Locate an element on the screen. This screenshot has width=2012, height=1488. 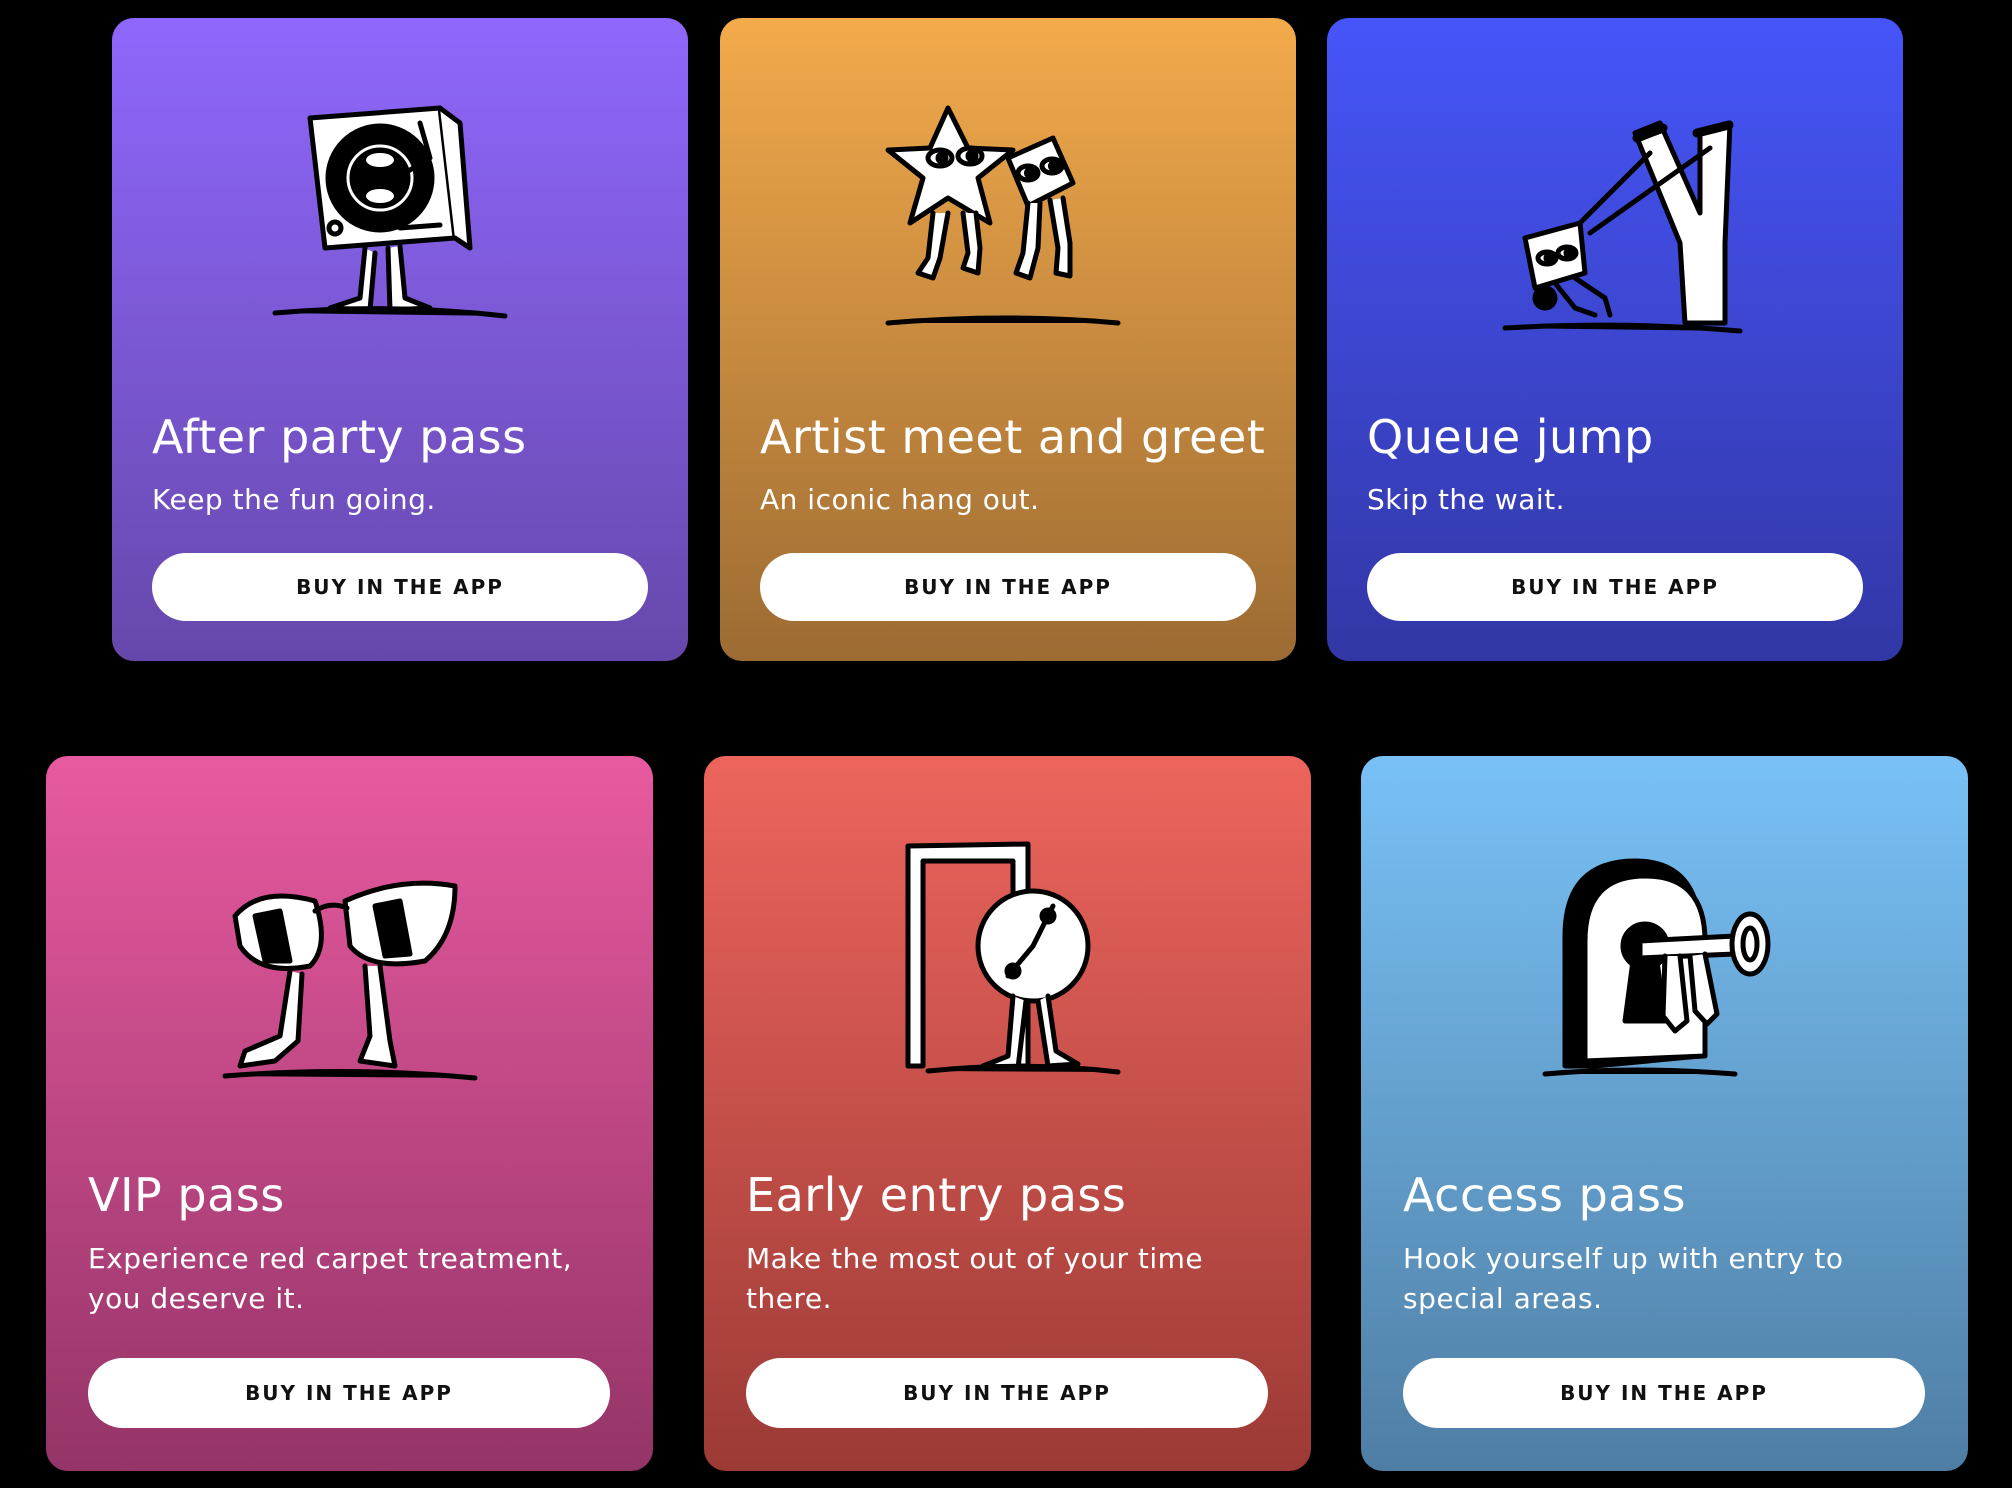
card-title: After party pass is located at coordinates (339, 437).